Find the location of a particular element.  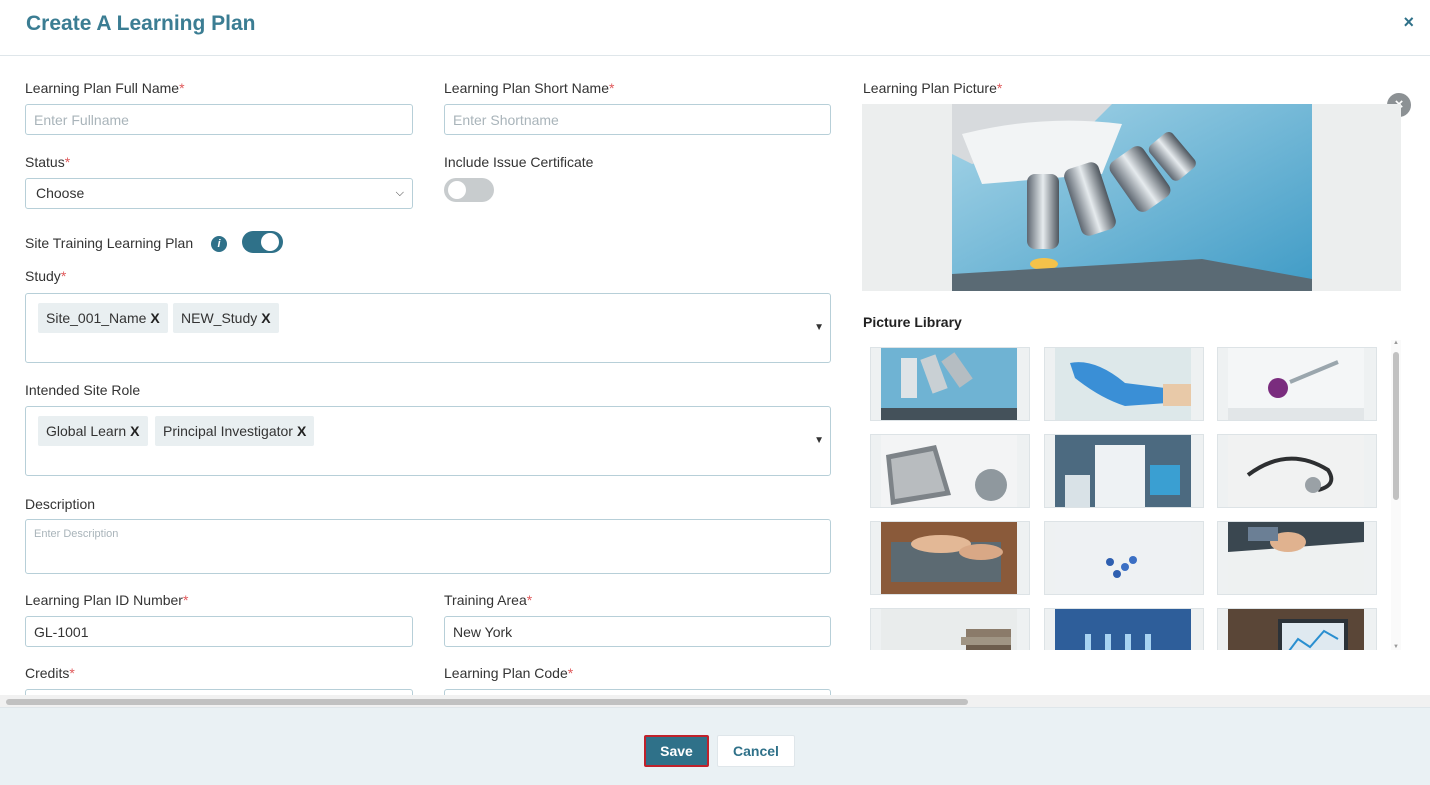

close-icon: × is located at coordinates (1408, 22).